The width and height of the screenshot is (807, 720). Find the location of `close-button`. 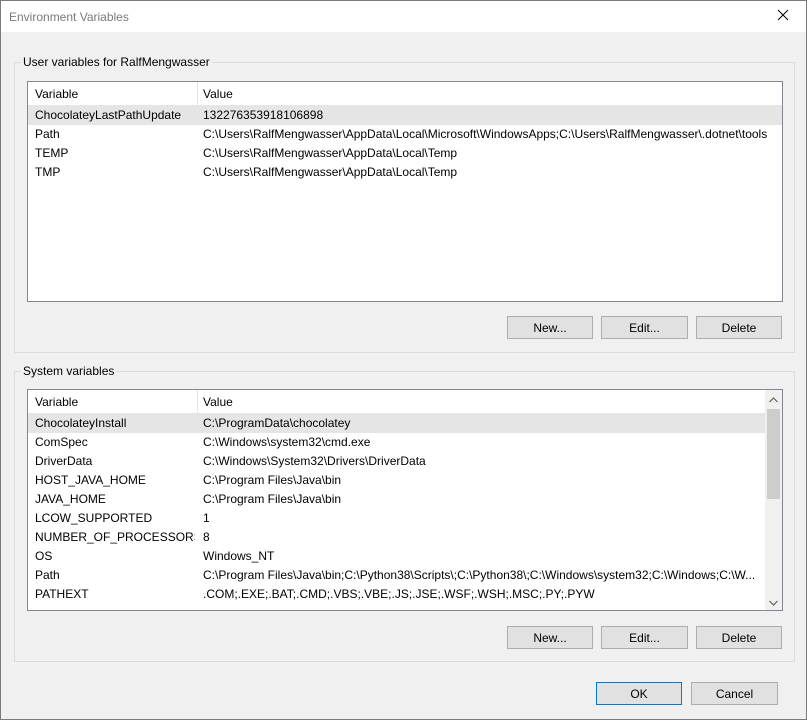

close-button is located at coordinates (783, 16).